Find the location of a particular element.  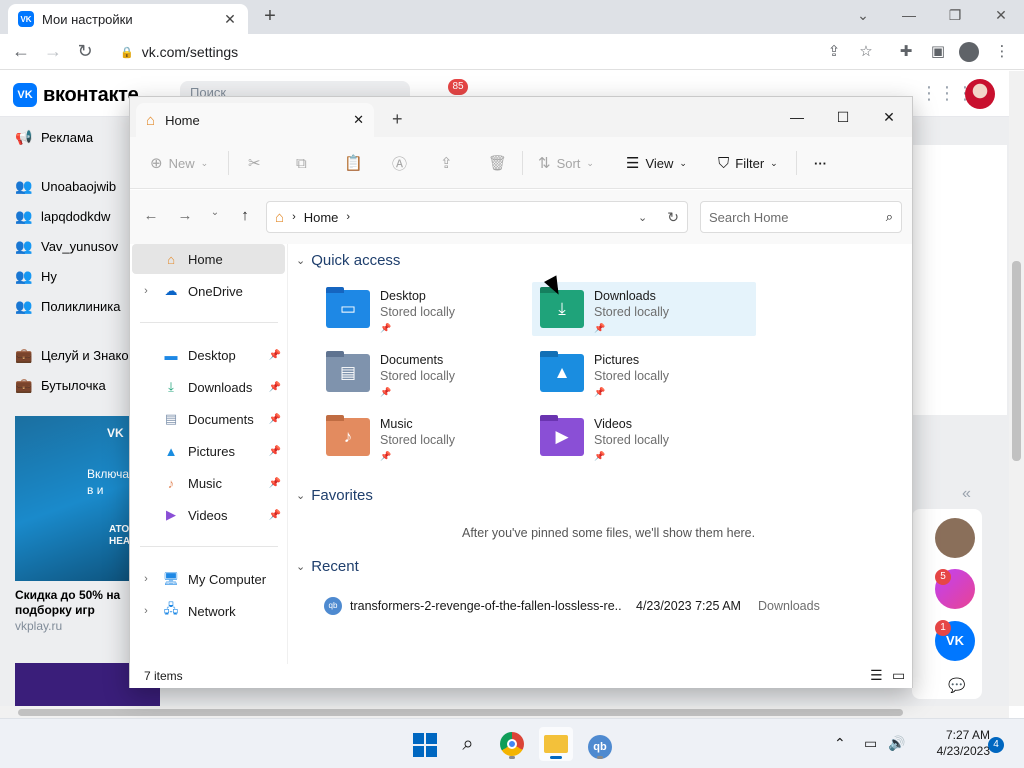

side-panel-icon: ▣ is located at coordinates (938, 52).